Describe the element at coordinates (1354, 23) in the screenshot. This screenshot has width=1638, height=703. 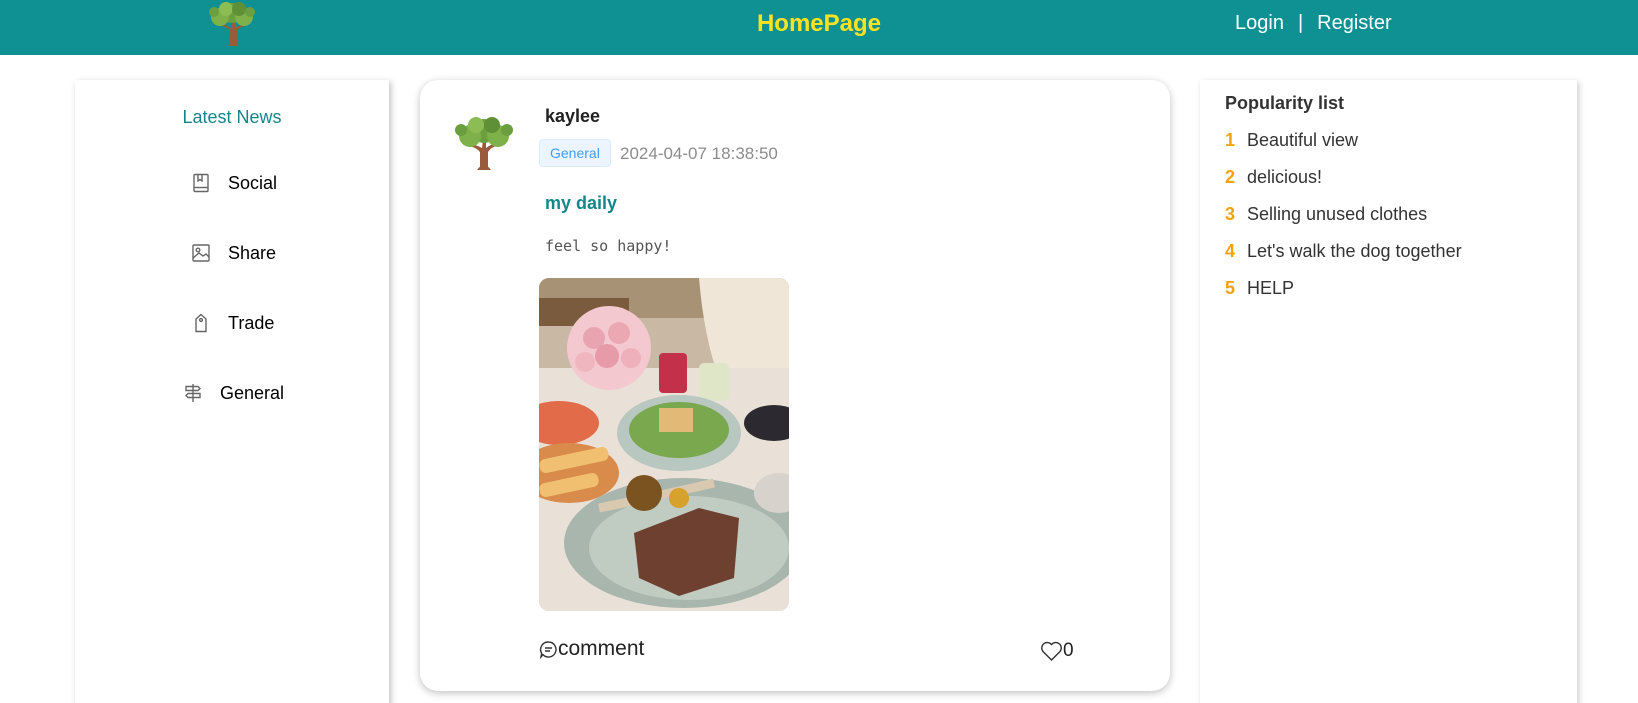
I see `register-link: Register` at that location.